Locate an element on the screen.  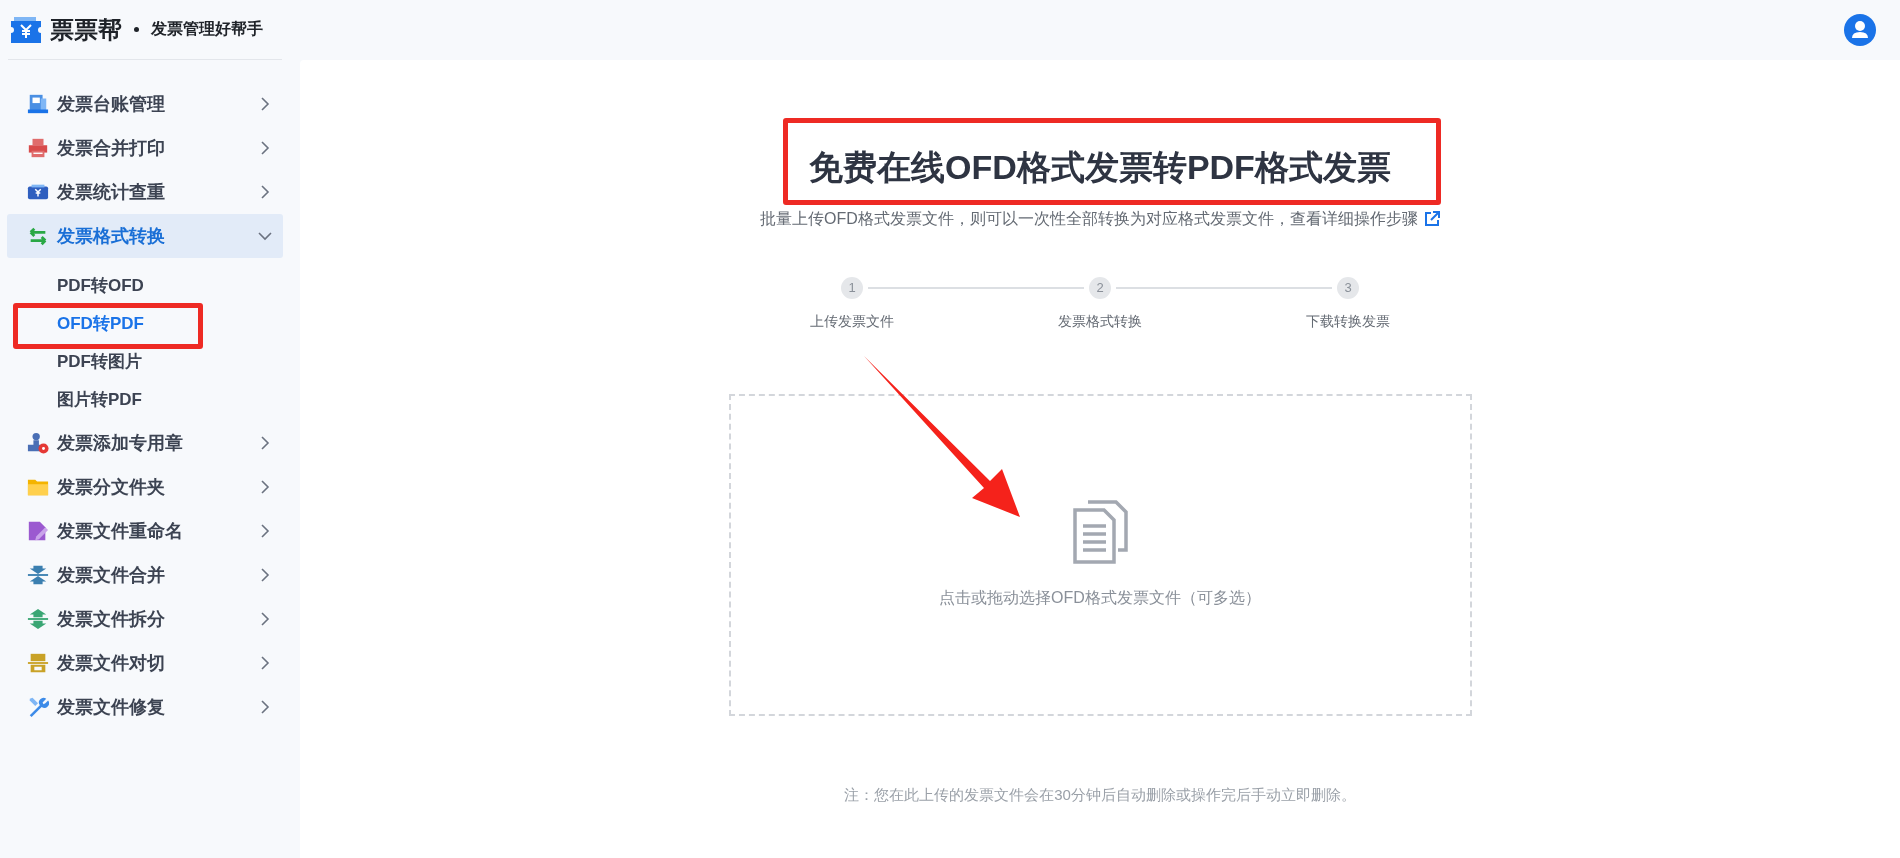
submenu-item: PDF转OFD is located at coordinates (79, 286).